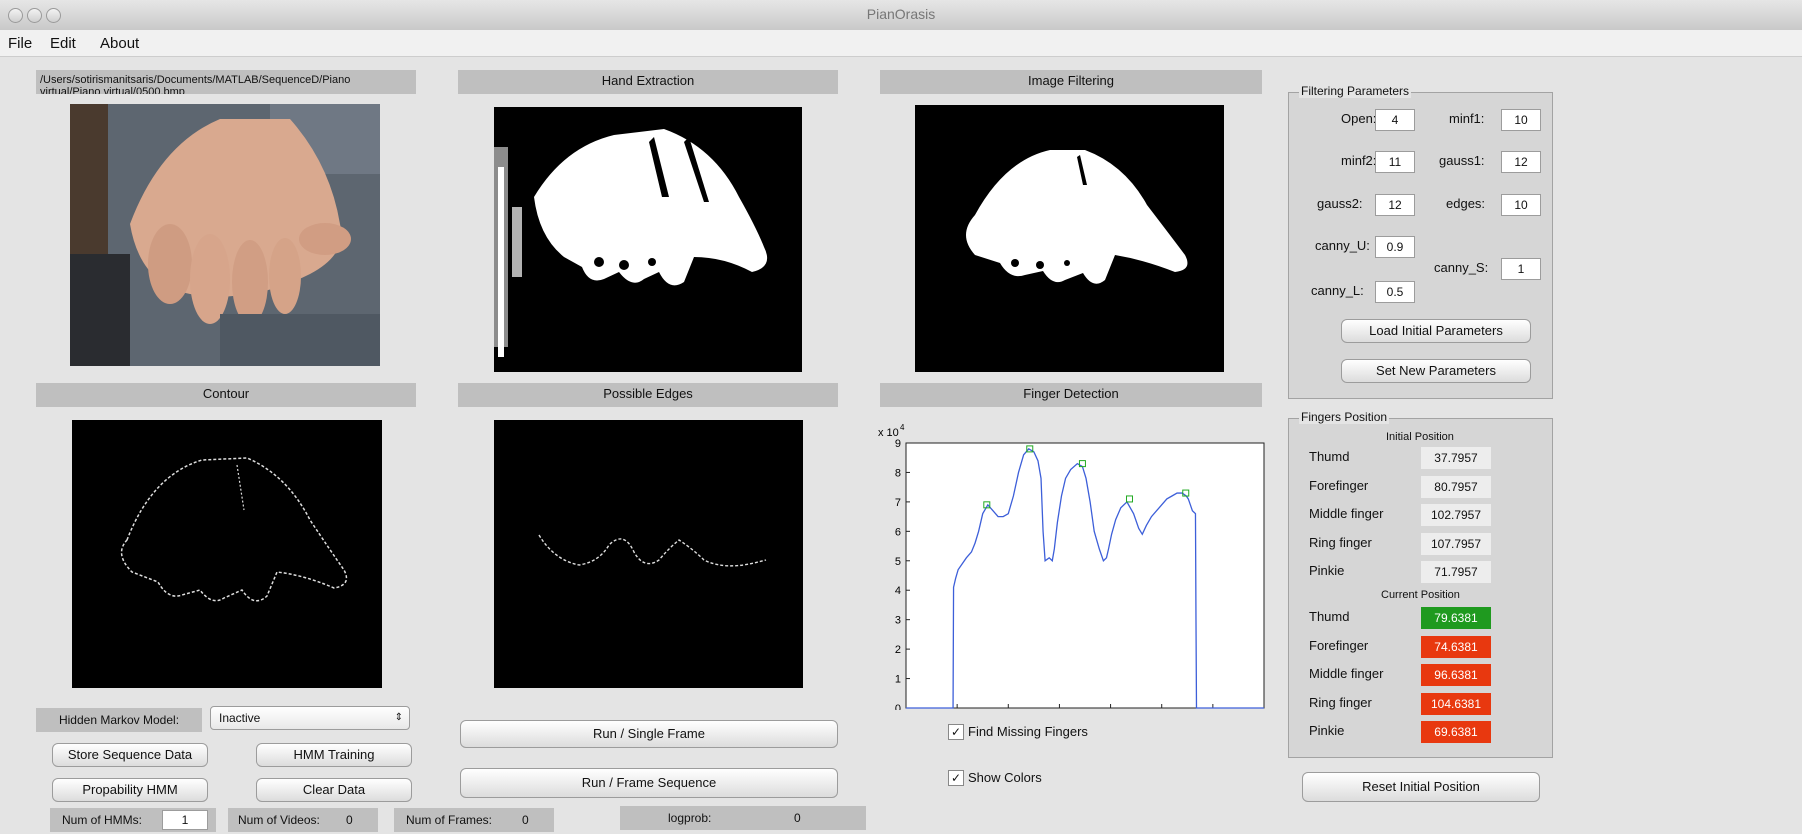 Image resolution: width=1802 pixels, height=834 pixels. Describe the element at coordinates (119, 720) in the screenshot. I see `hmm-label: Hidden Markov Model:` at that location.